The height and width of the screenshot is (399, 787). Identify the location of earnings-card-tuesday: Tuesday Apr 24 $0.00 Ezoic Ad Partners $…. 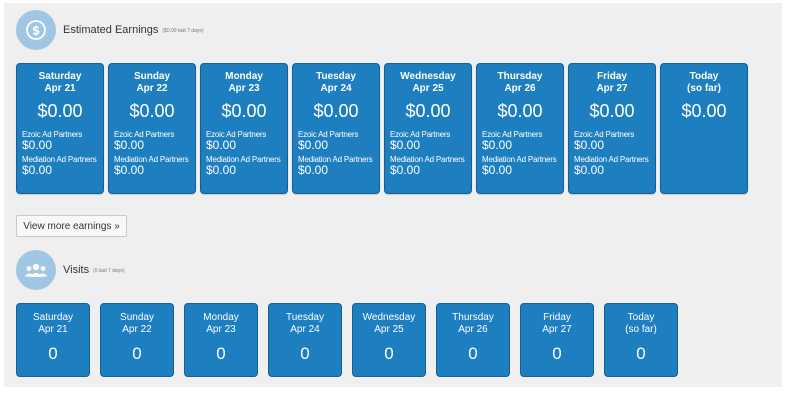
(336, 128).